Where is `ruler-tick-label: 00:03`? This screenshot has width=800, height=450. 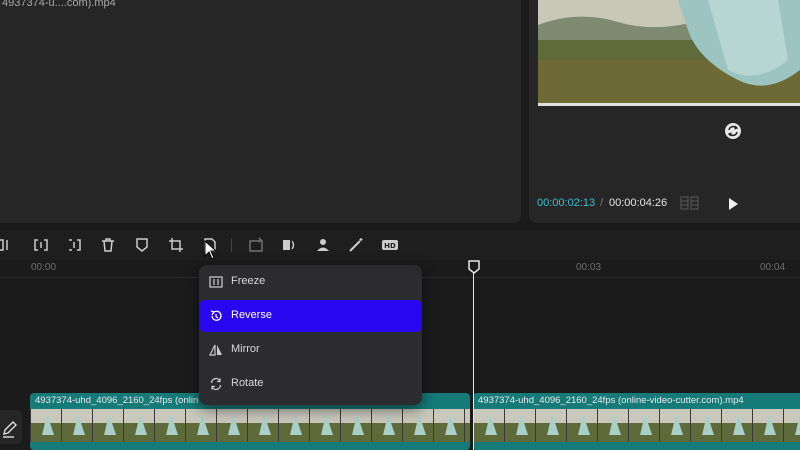
ruler-tick-label: 00:03 is located at coordinates (589, 267).